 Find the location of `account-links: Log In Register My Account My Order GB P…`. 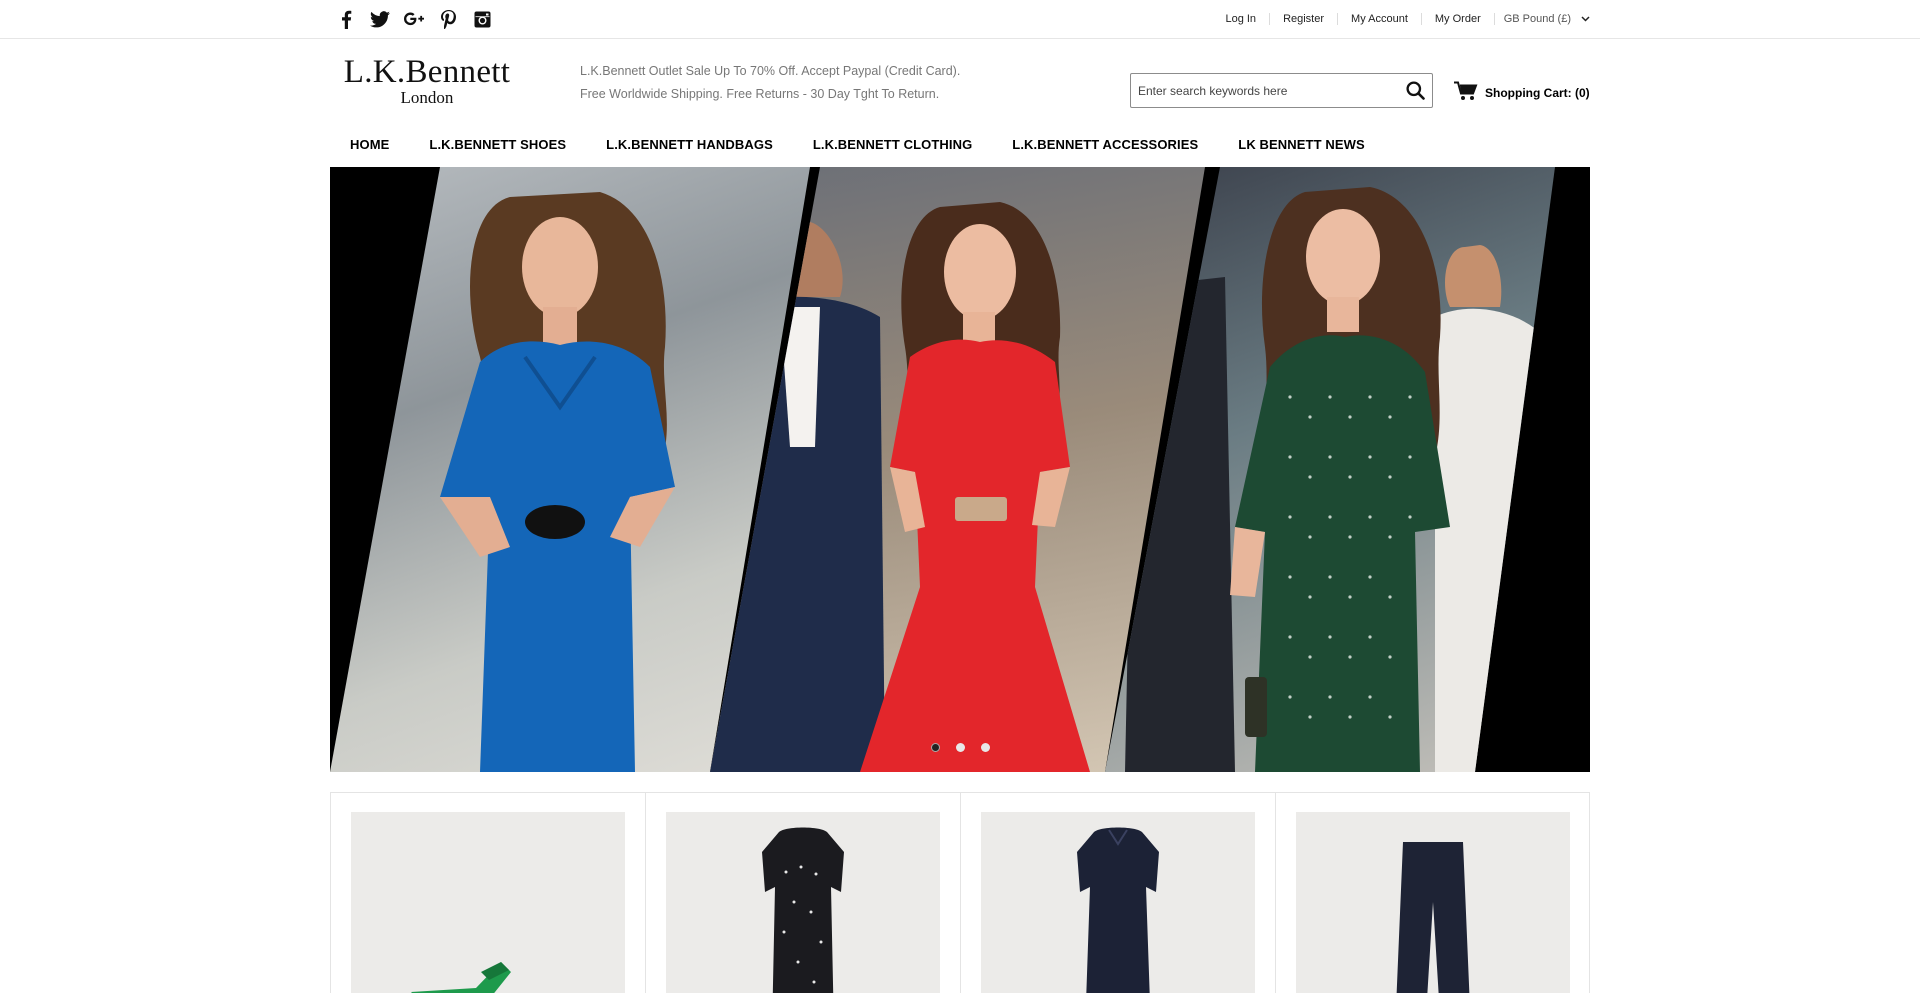

account-links: Log In Register My Account My Order GB P… is located at coordinates (1401, 19).